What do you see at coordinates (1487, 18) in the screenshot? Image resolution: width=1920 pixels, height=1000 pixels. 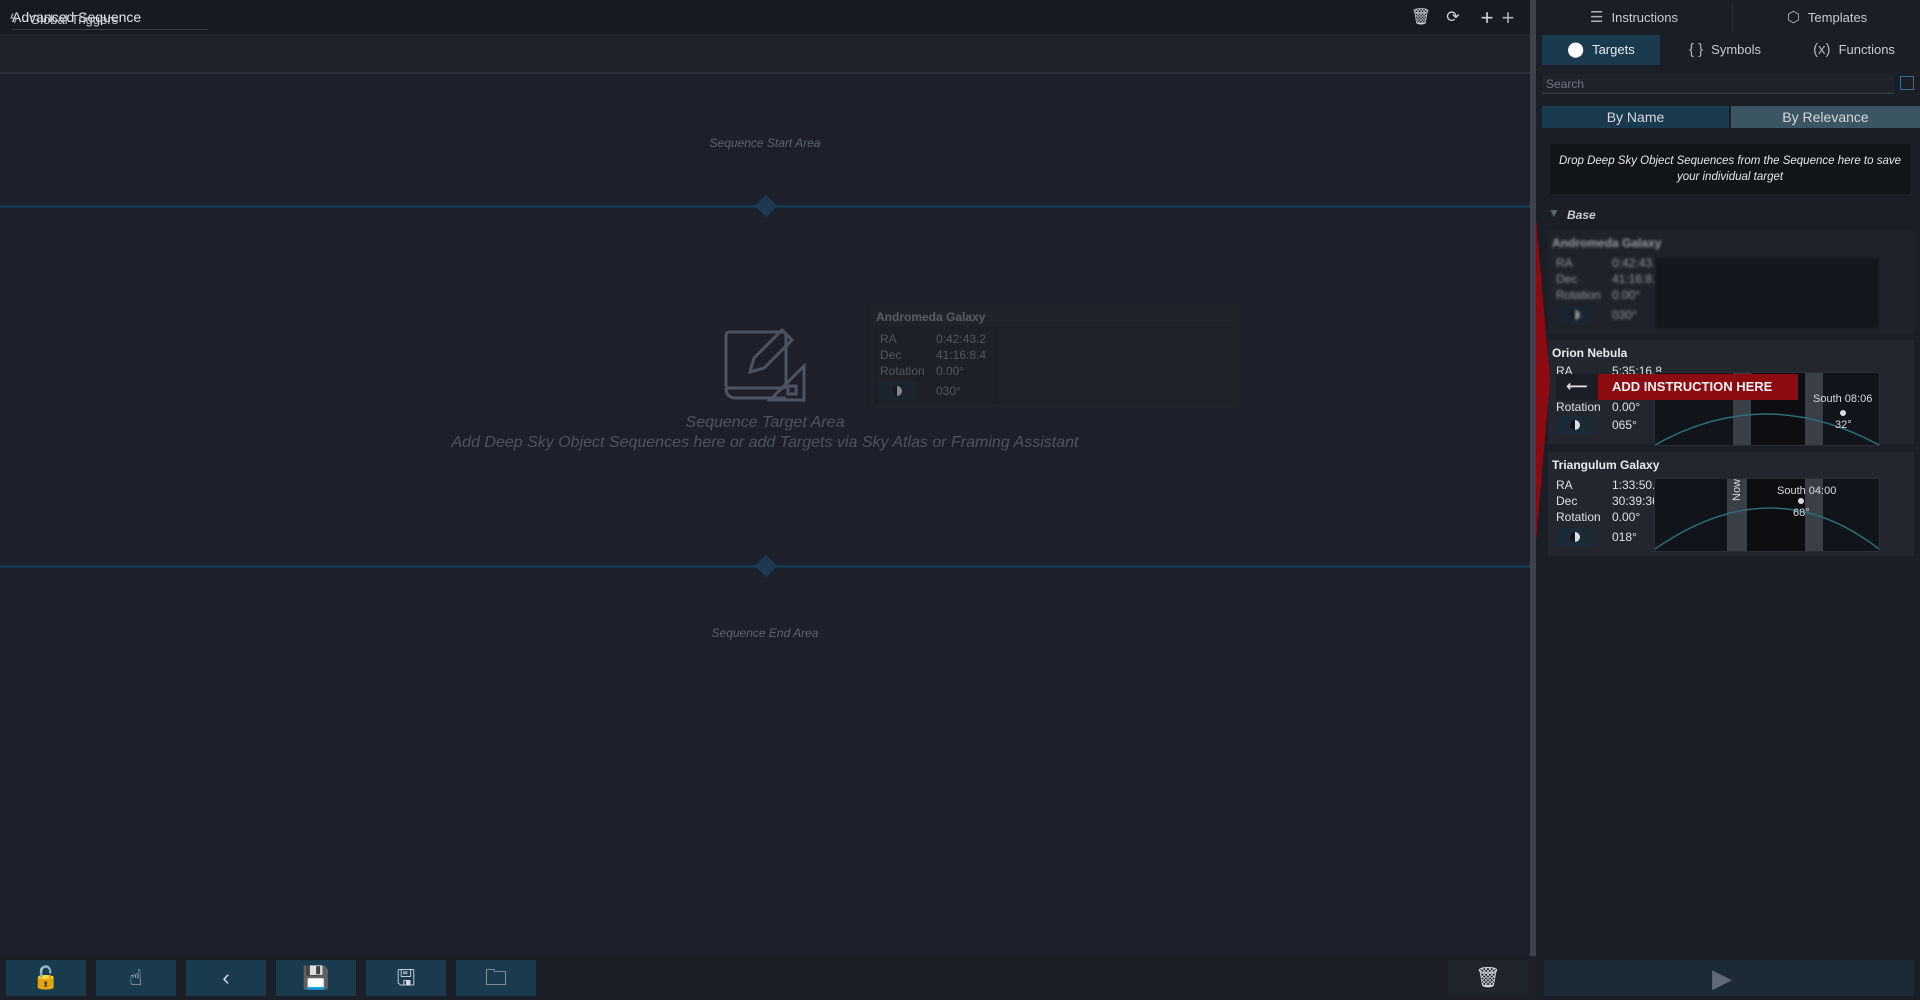 I see `plus-icon: +` at bounding box center [1487, 18].